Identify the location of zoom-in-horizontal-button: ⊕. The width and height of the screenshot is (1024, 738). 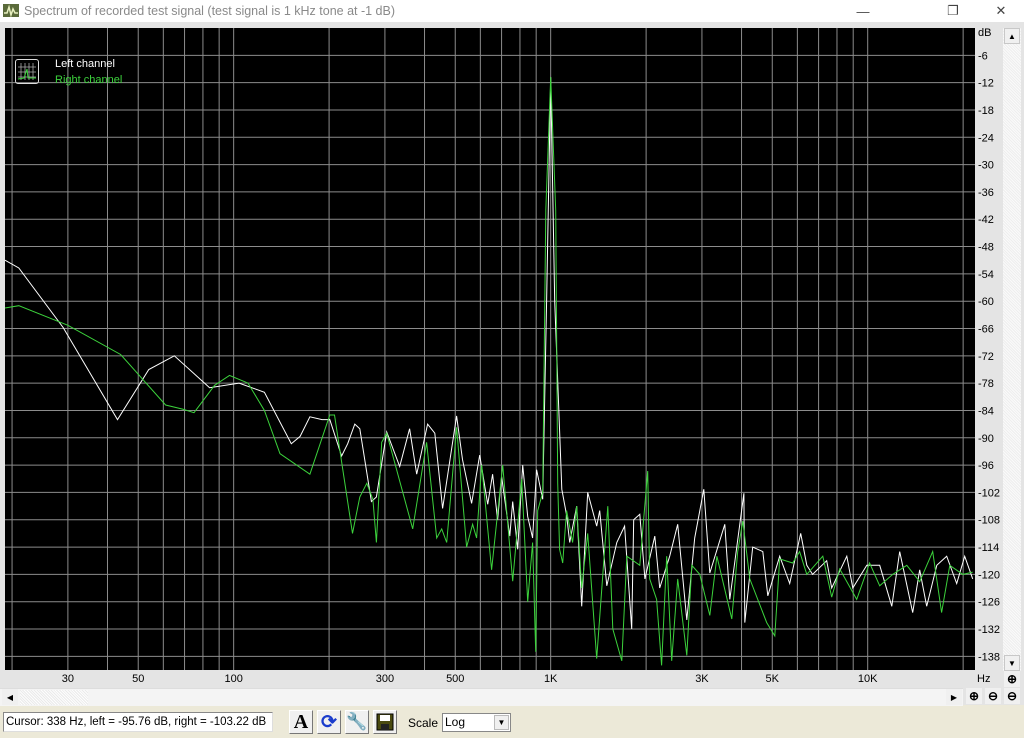
(974, 696).